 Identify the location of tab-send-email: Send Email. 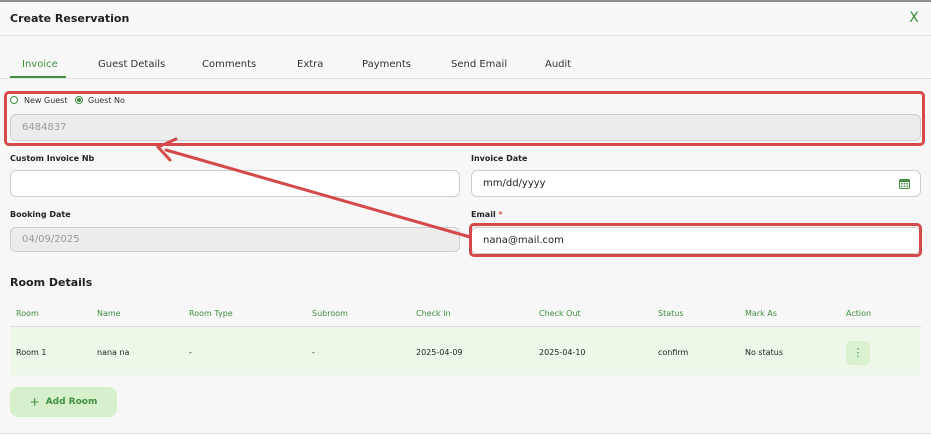
(479, 64).